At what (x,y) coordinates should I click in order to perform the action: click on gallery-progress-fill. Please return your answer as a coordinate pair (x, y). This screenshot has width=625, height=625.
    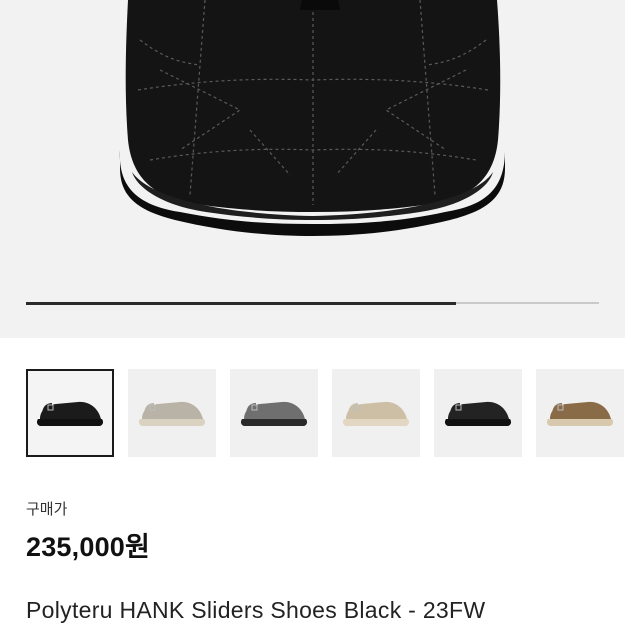
    Looking at the image, I should click on (241, 303).